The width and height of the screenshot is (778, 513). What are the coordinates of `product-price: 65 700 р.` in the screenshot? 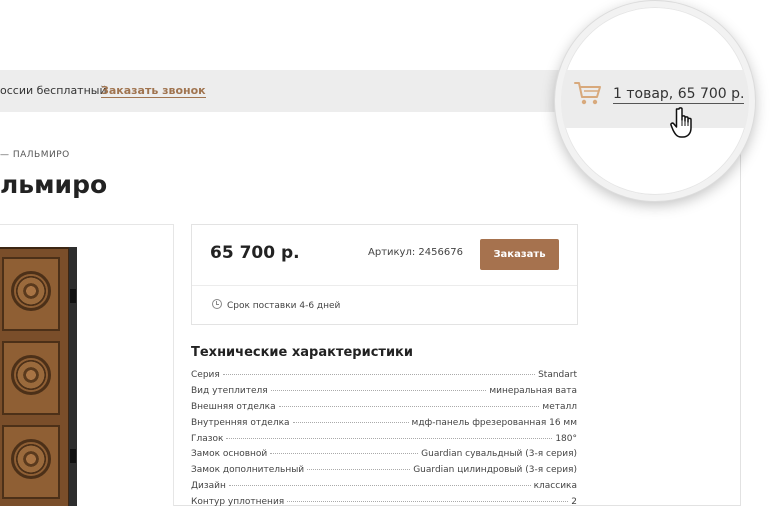 It's located at (255, 253).